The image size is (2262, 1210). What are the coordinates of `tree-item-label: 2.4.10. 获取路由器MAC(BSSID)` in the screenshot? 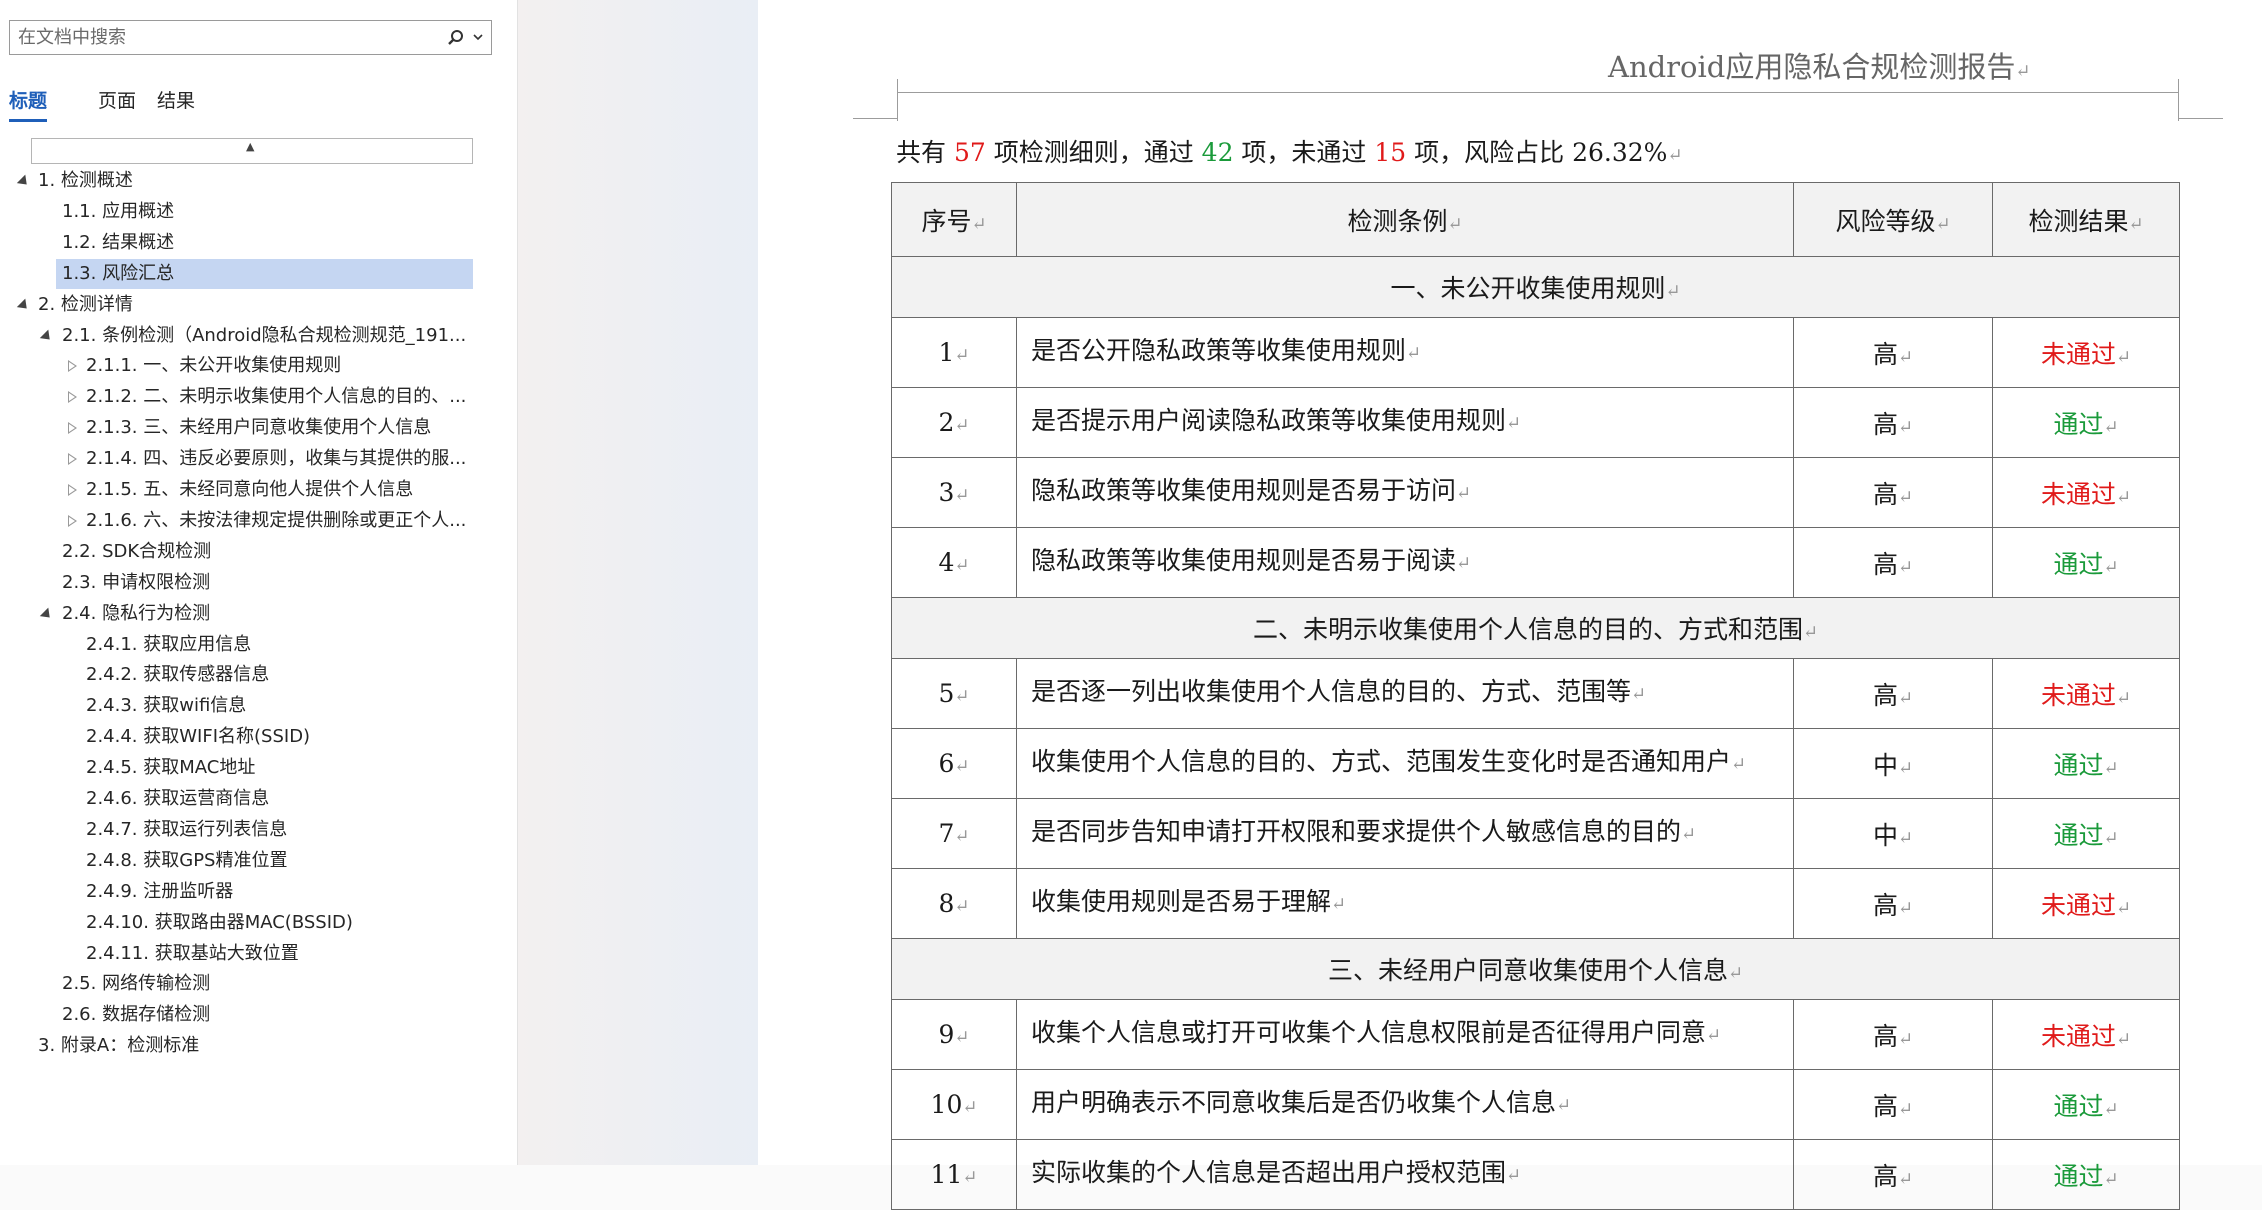 It's located at (219, 922).